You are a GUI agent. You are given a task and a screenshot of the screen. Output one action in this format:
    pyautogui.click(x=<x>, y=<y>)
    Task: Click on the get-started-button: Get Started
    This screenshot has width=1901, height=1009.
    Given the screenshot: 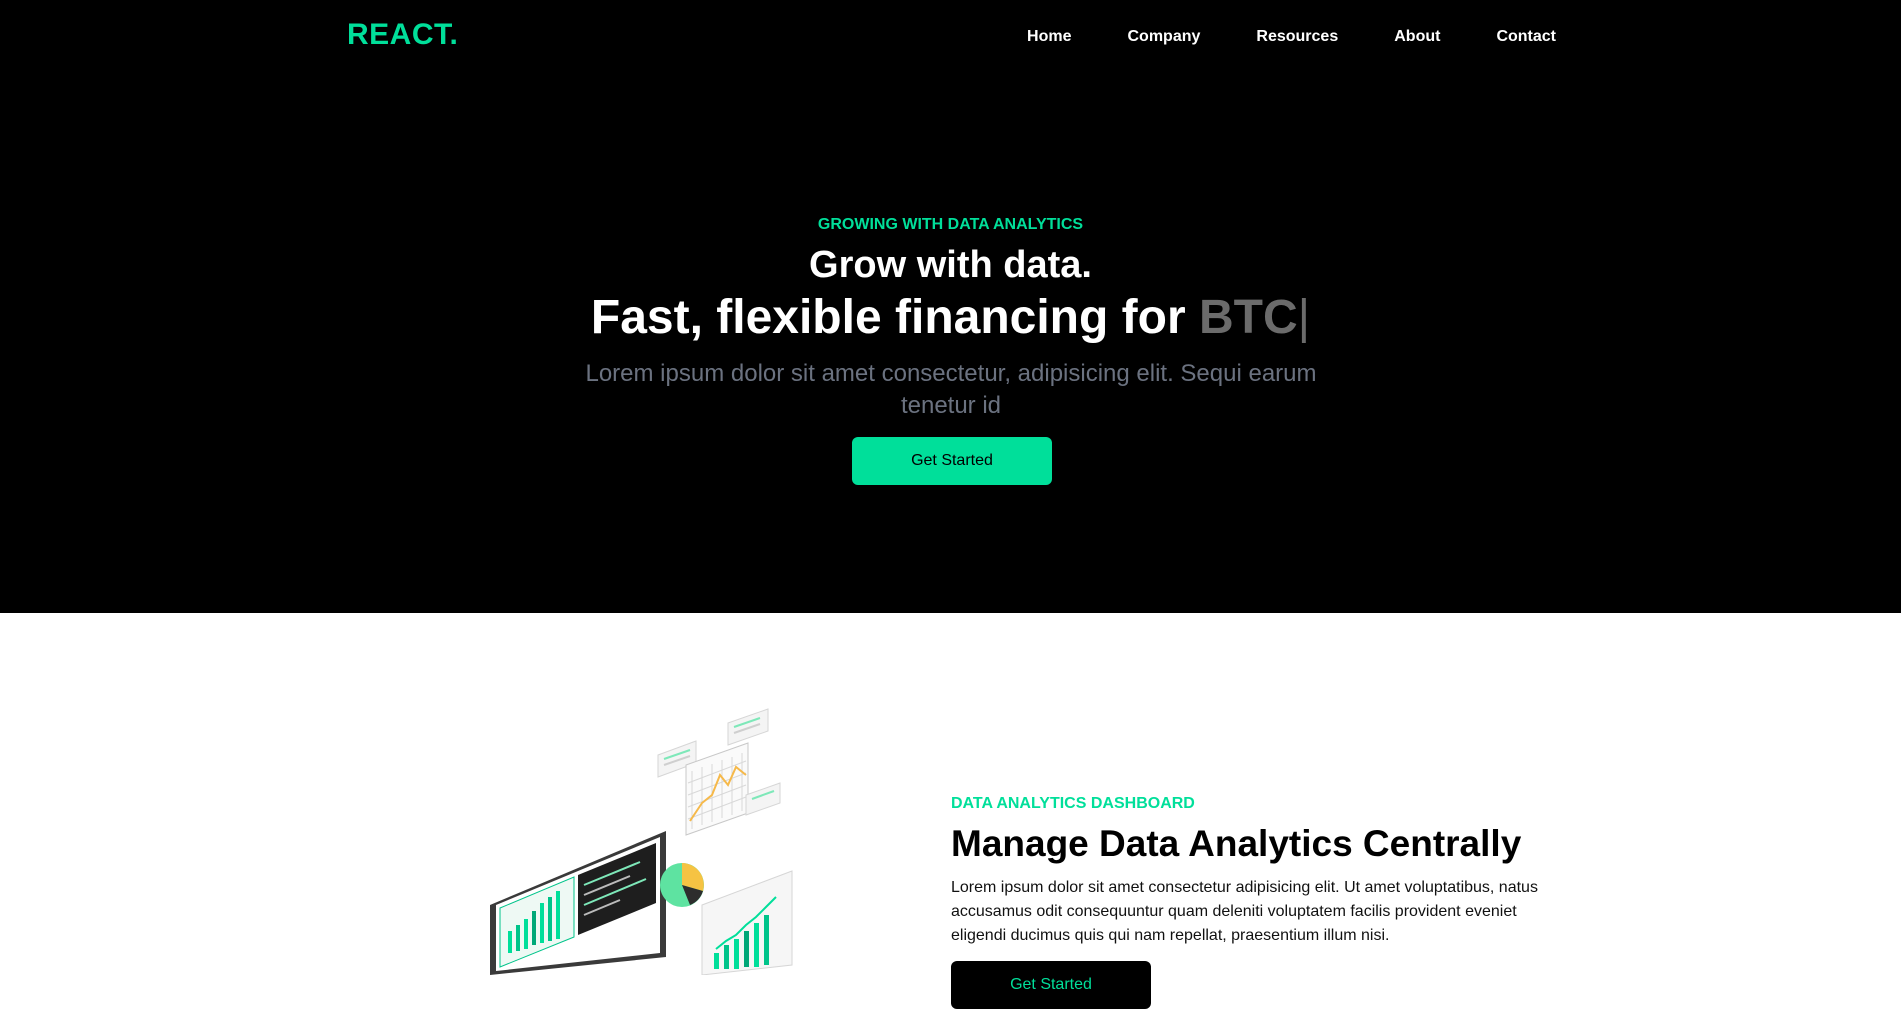 What is the action you would take?
    pyautogui.click(x=952, y=461)
    